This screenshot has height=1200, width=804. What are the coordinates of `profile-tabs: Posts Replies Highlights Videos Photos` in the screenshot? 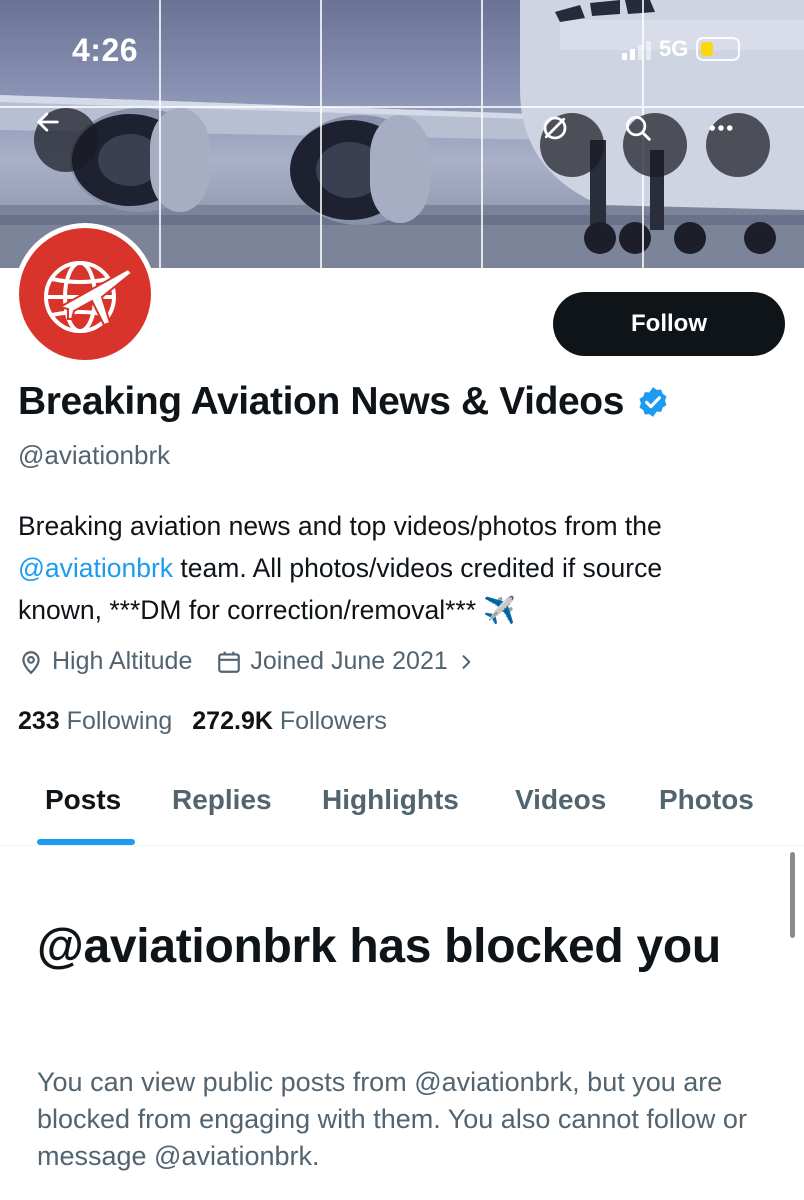 It's located at (402, 808).